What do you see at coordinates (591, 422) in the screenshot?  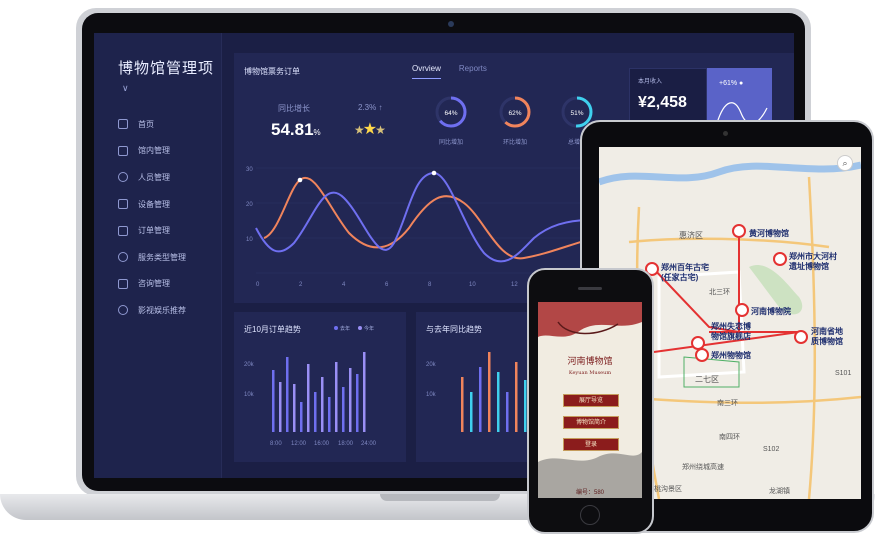 I see `museum-intro-button: 博物馆简介` at bounding box center [591, 422].